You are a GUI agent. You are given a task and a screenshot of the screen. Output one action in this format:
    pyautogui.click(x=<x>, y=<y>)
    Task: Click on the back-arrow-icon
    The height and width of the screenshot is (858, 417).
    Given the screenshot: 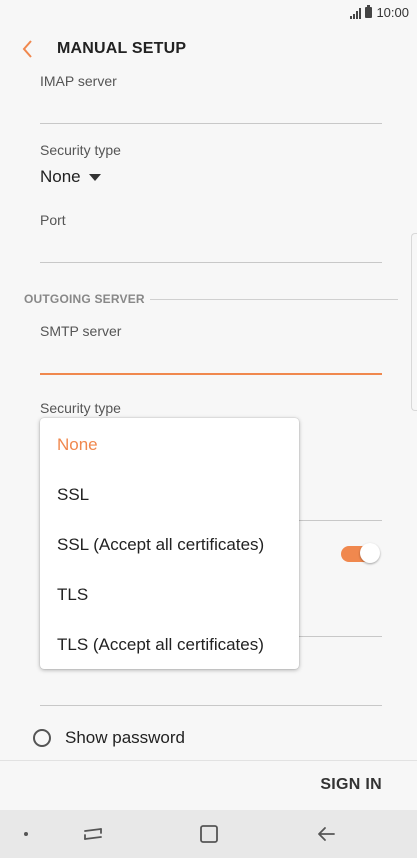 What is the action you would take?
    pyautogui.click(x=27, y=49)
    